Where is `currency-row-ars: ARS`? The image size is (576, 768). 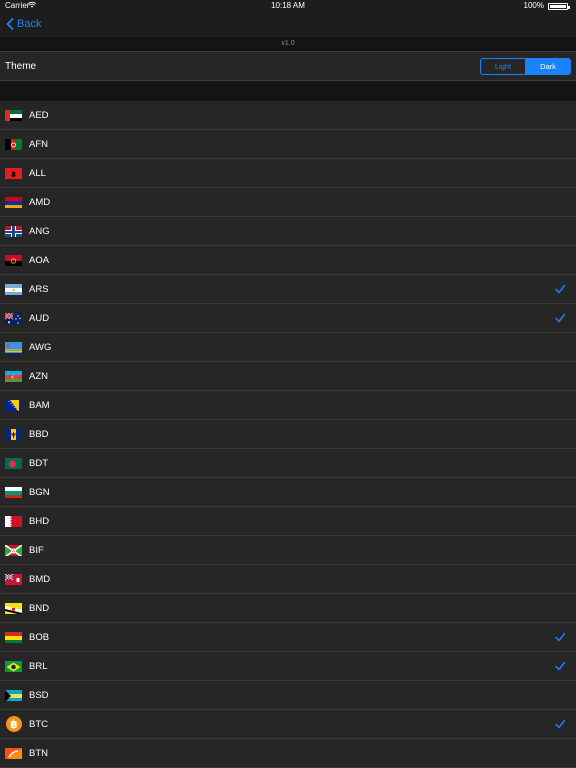 currency-row-ars: ARS is located at coordinates (288, 289).